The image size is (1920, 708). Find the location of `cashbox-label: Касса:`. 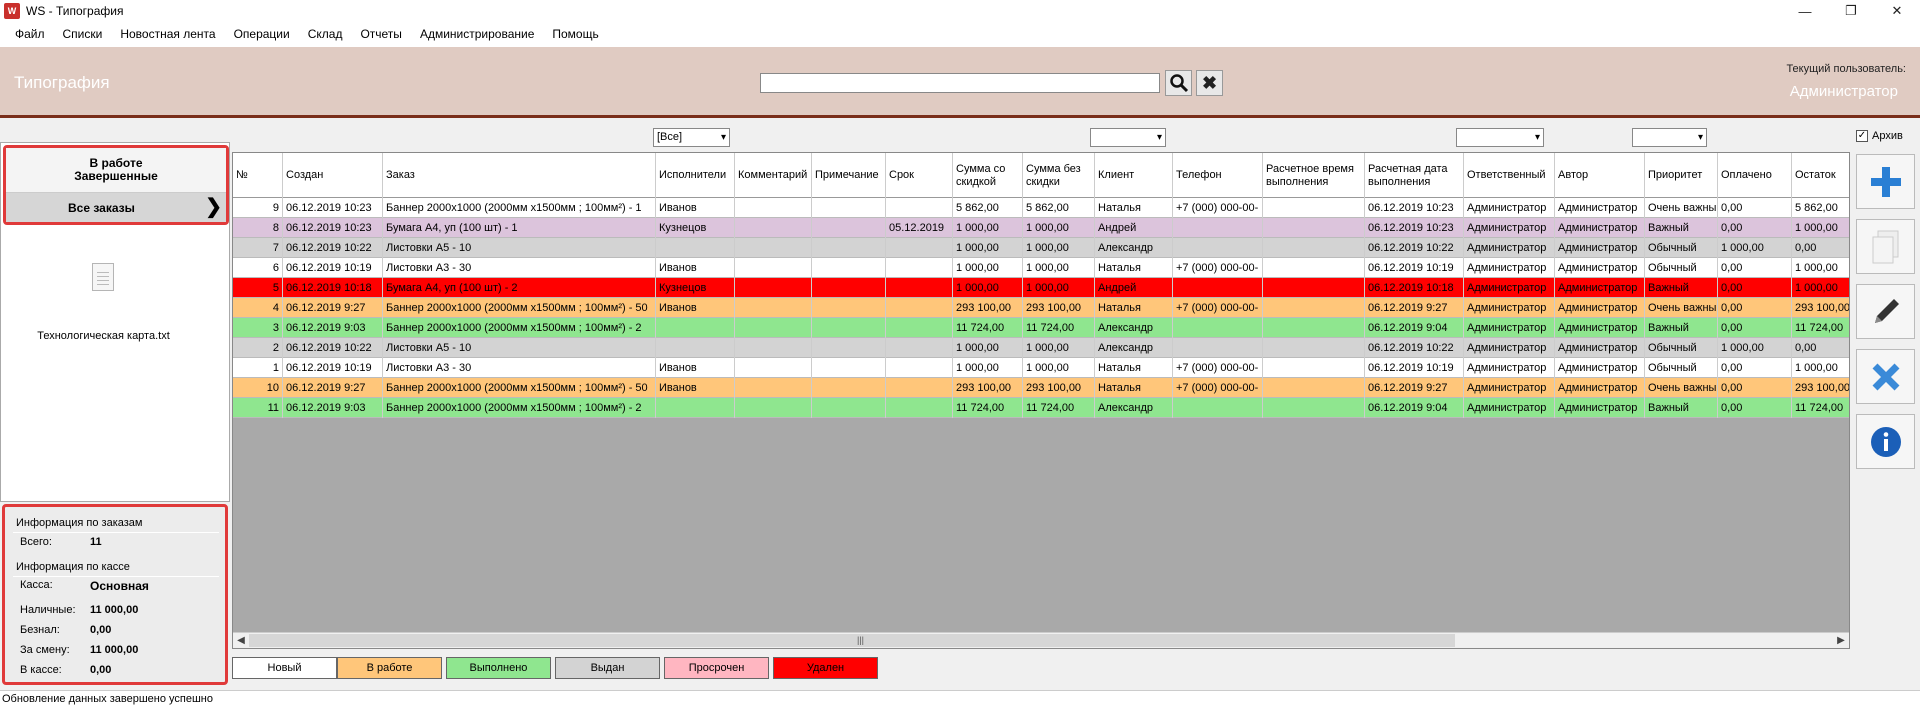

cashbox-label: Касса: is located at coordinates (36, 585).